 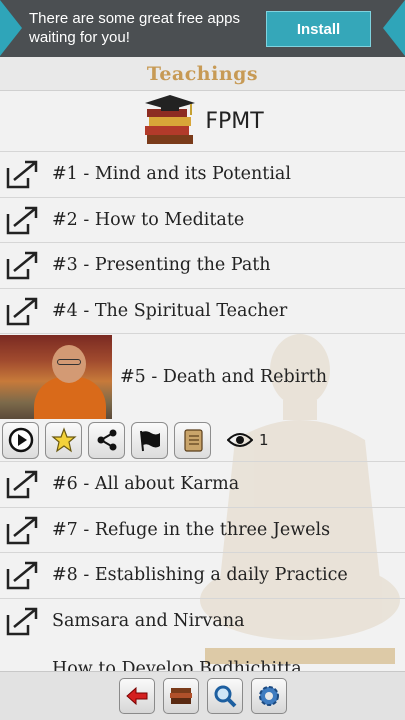 I want to click on list-item-label: #8 - Establishing a daily Practice, so click(x=200, y=575).